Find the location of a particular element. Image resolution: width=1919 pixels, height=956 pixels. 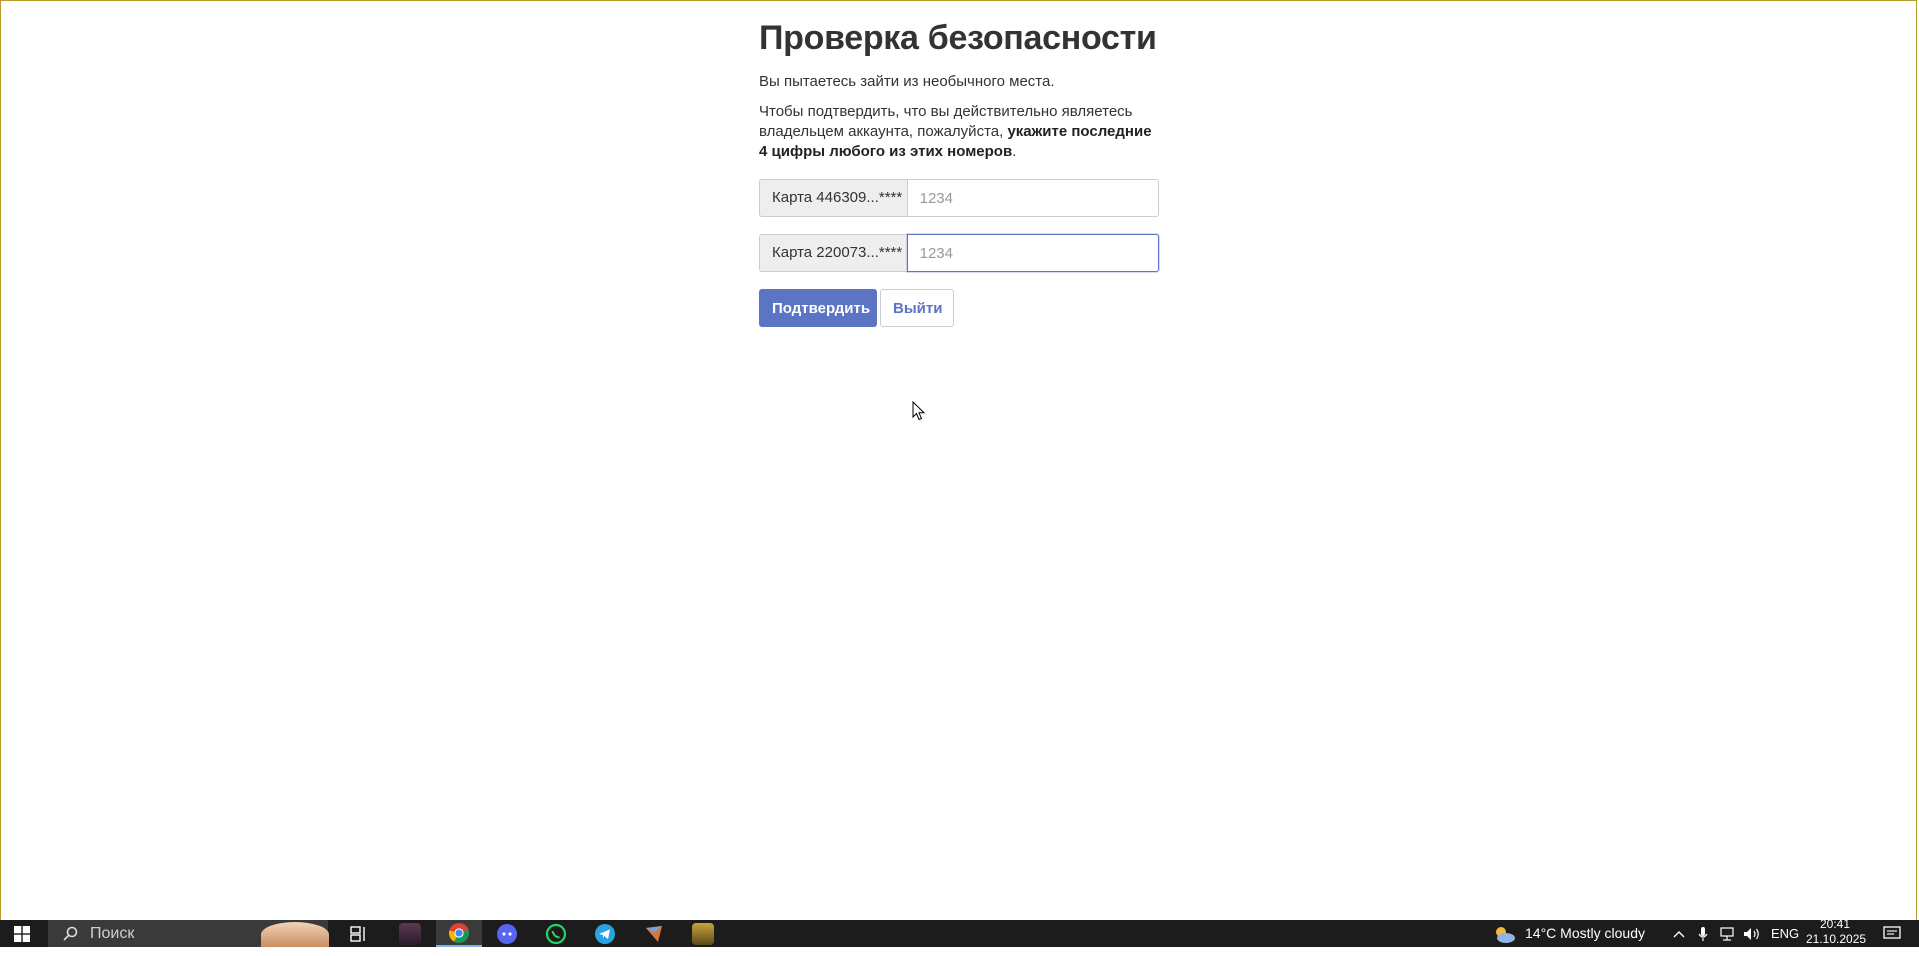

weather-text: 14°C Mostly cloudy is located at coordinates (1585, 933).